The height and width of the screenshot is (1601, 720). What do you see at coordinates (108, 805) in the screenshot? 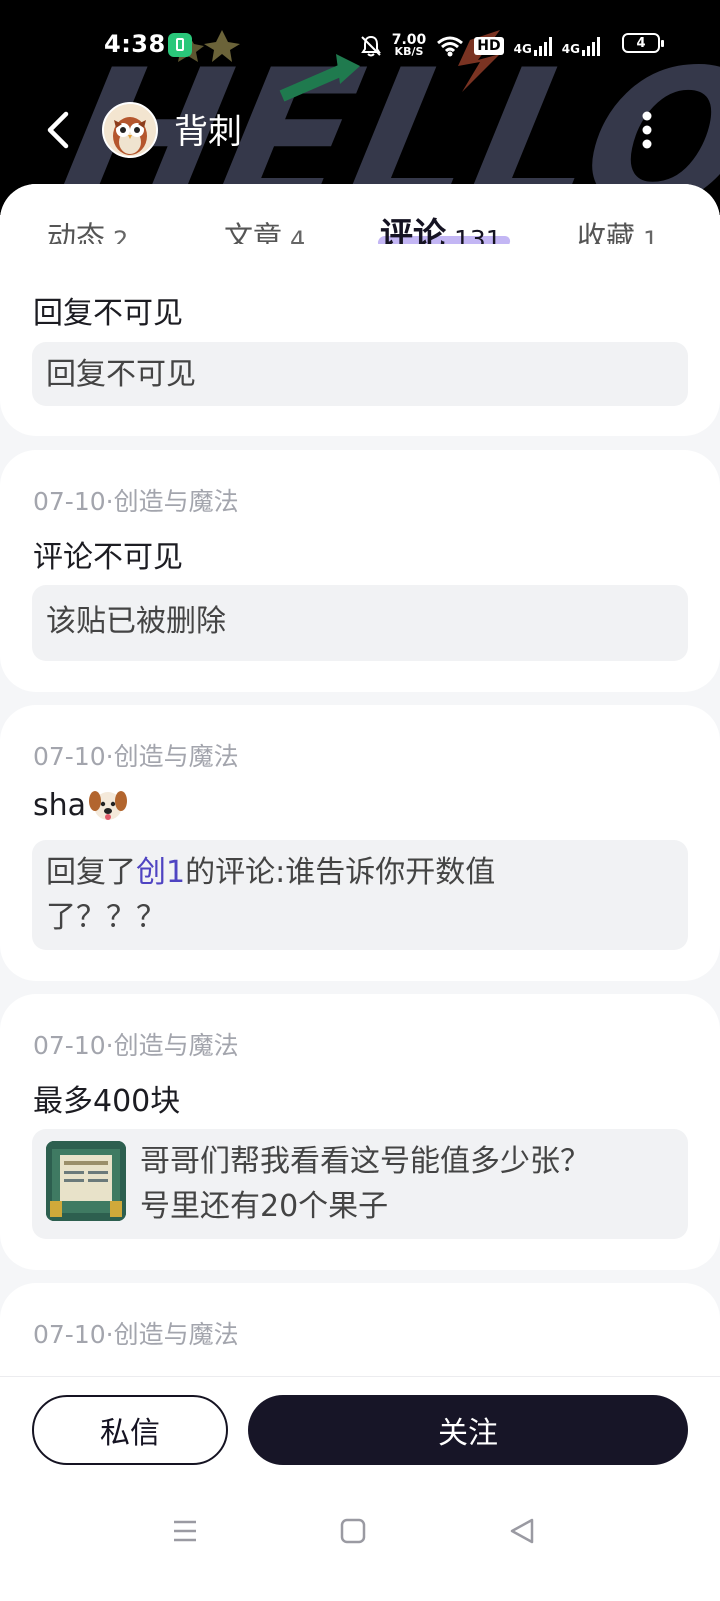
I see `dog-face-emoji` at bounding box center [108, 805].